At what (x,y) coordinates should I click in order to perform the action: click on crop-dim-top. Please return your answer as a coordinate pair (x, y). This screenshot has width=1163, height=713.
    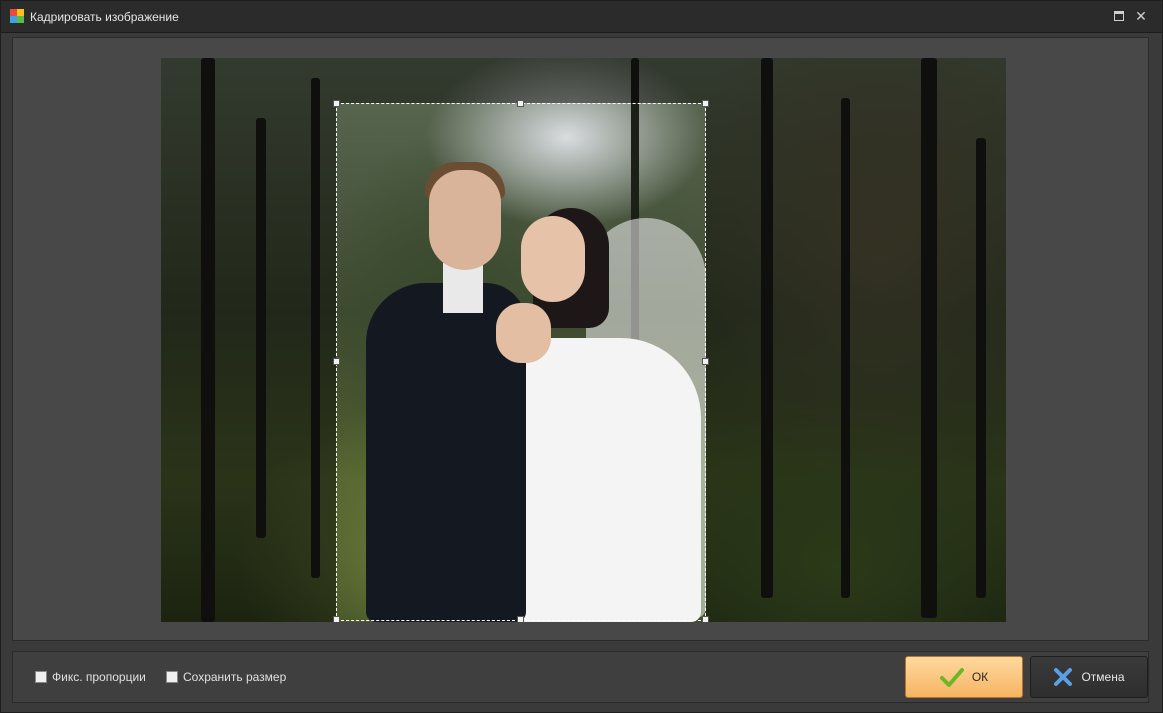
    Looking at the image, I should click on (521, 80).